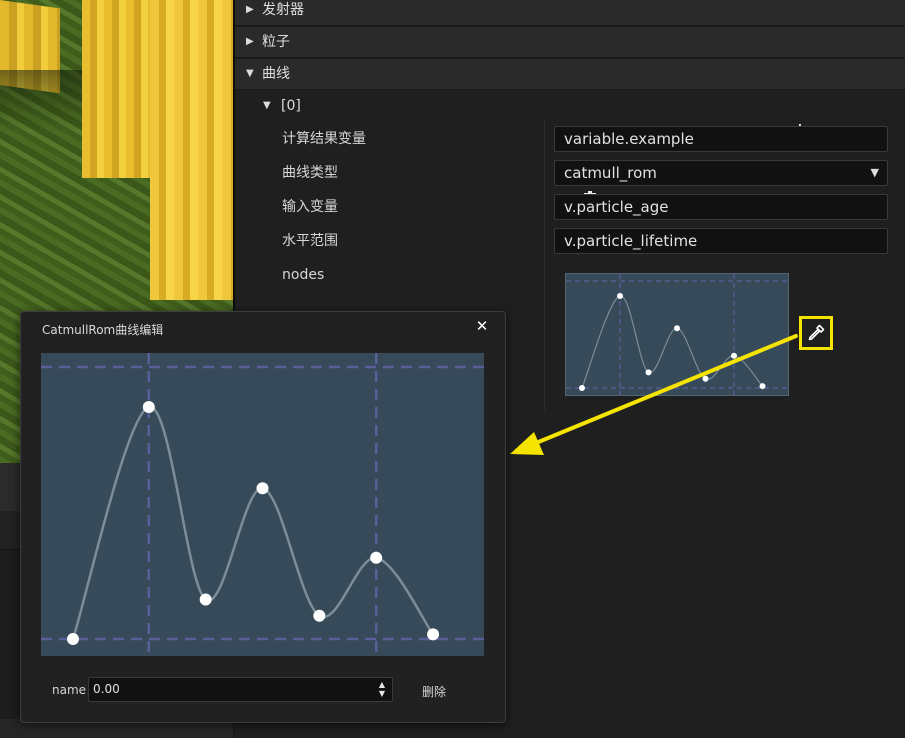 This screenshot has height=738, width=905. Describe the element at coordinates (382, 694) in the screenshot. I see `spin-down-icon: ▼` at that location.